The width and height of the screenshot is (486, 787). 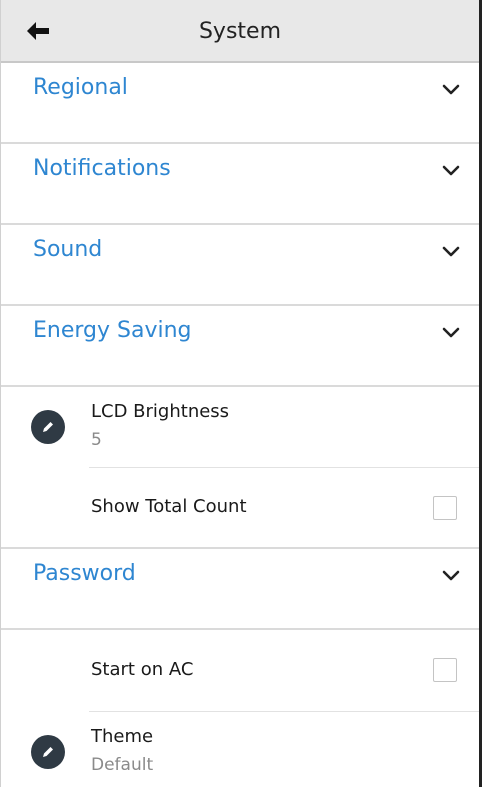 I want to click on show-total-count-checkbox, so click(x=445, y=508).